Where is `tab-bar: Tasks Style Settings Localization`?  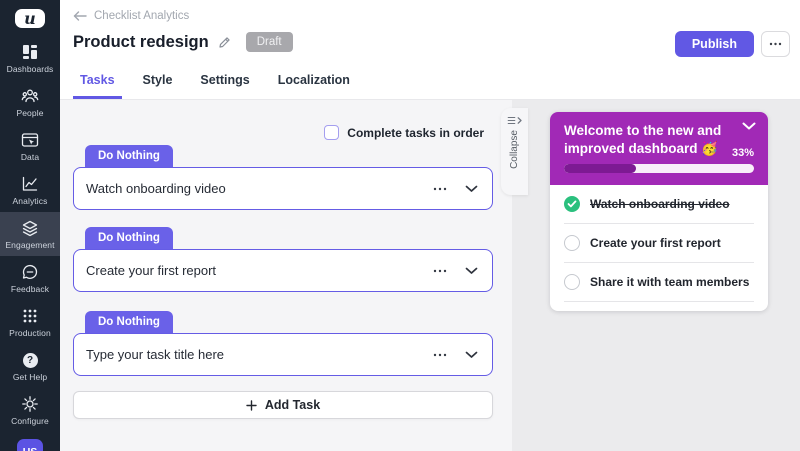
tab-bar: Tasks Style Settings Localization is located at coordinates (215, 86).